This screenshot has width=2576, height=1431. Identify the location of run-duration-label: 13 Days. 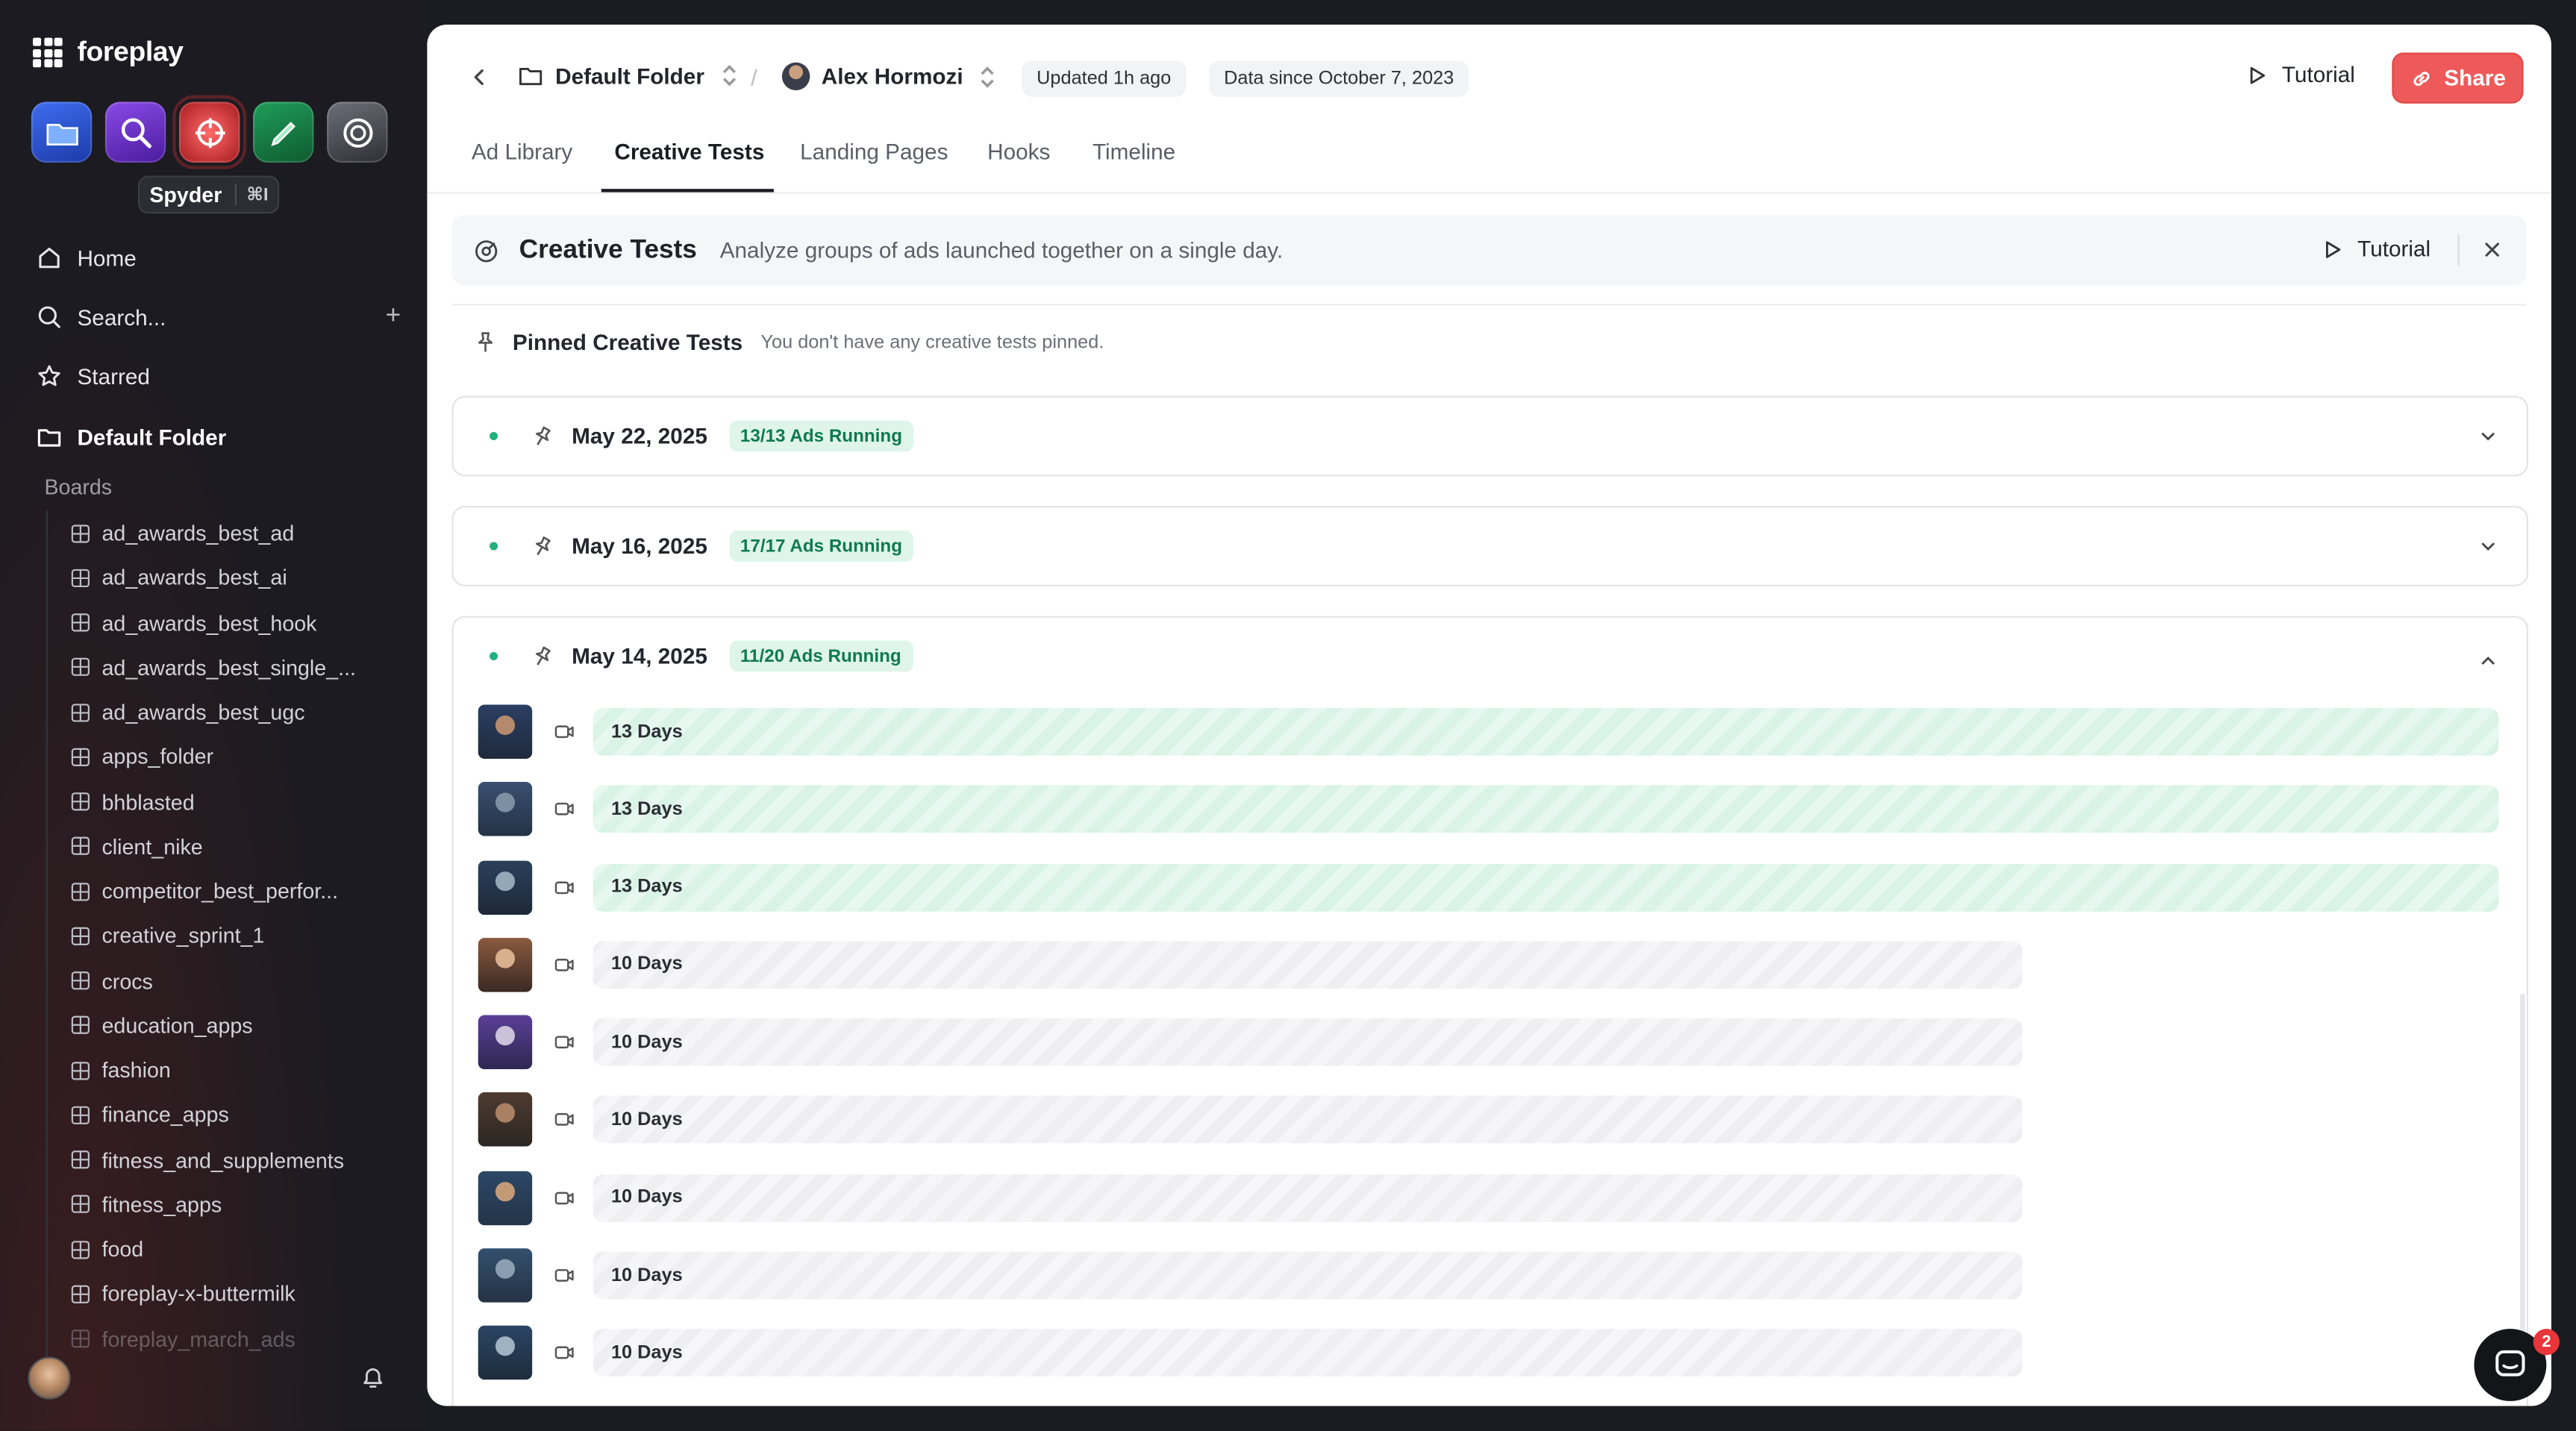
(646, 809).